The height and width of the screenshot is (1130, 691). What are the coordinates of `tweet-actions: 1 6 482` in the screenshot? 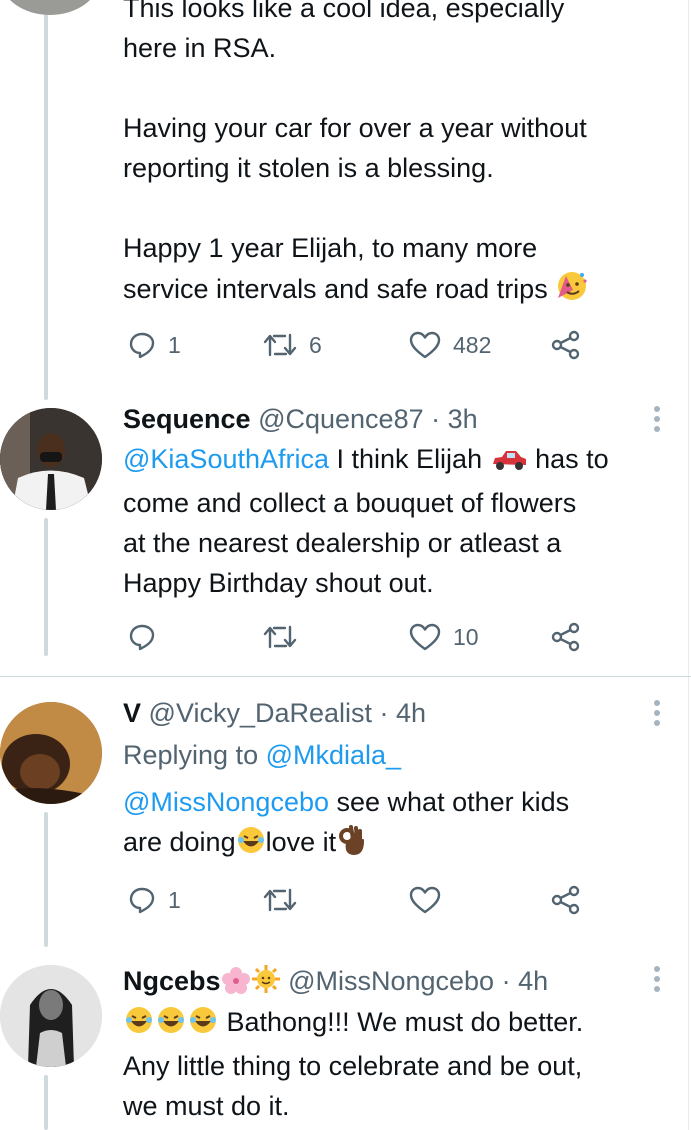 It's located at (353, 345).